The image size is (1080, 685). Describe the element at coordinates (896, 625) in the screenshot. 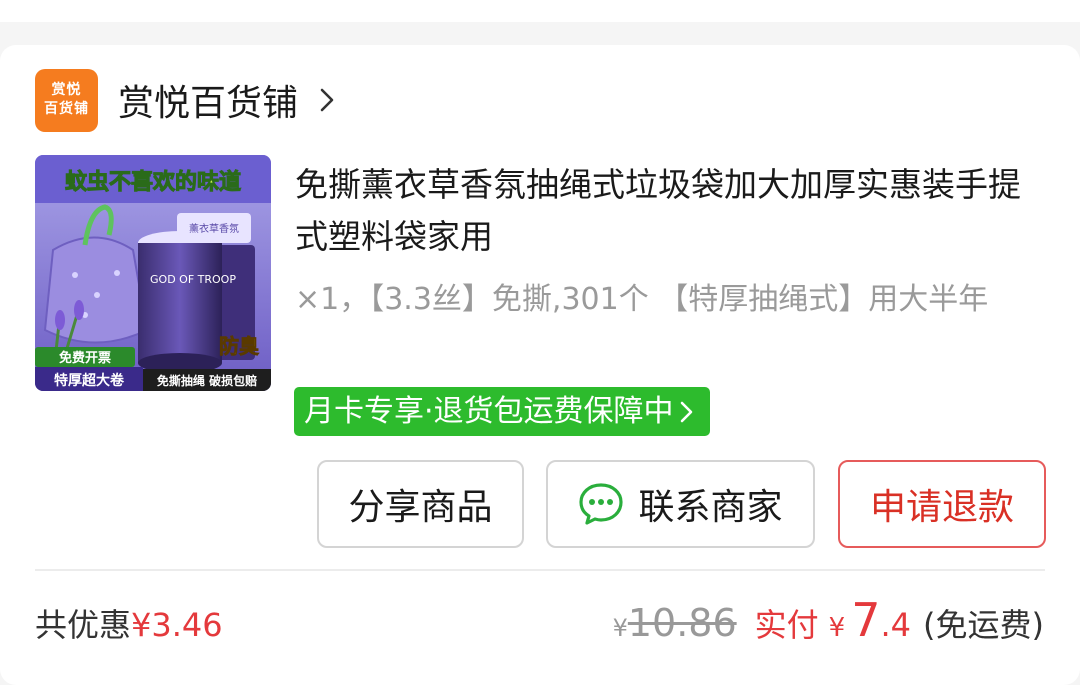

I see `paid-amount-decimal: .4` at that location.